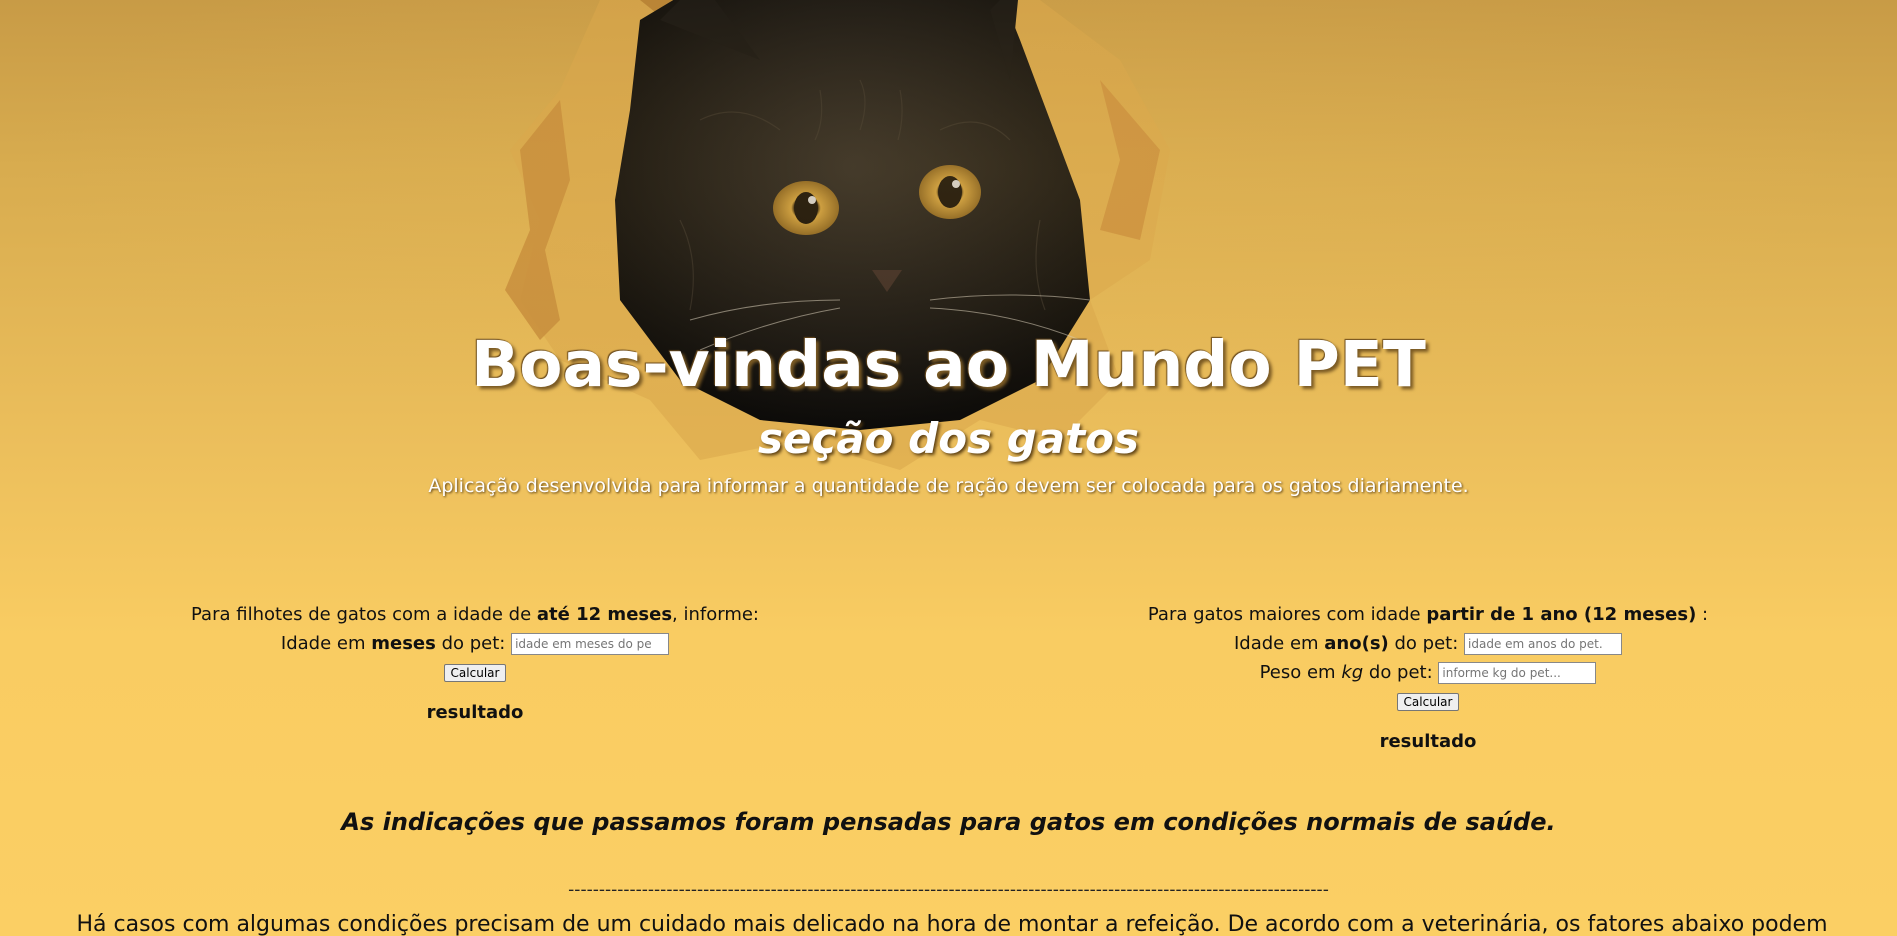 The image size is (1897, 936). I want to click on kitten-calculate-button: Calcular, so click(475, 673).